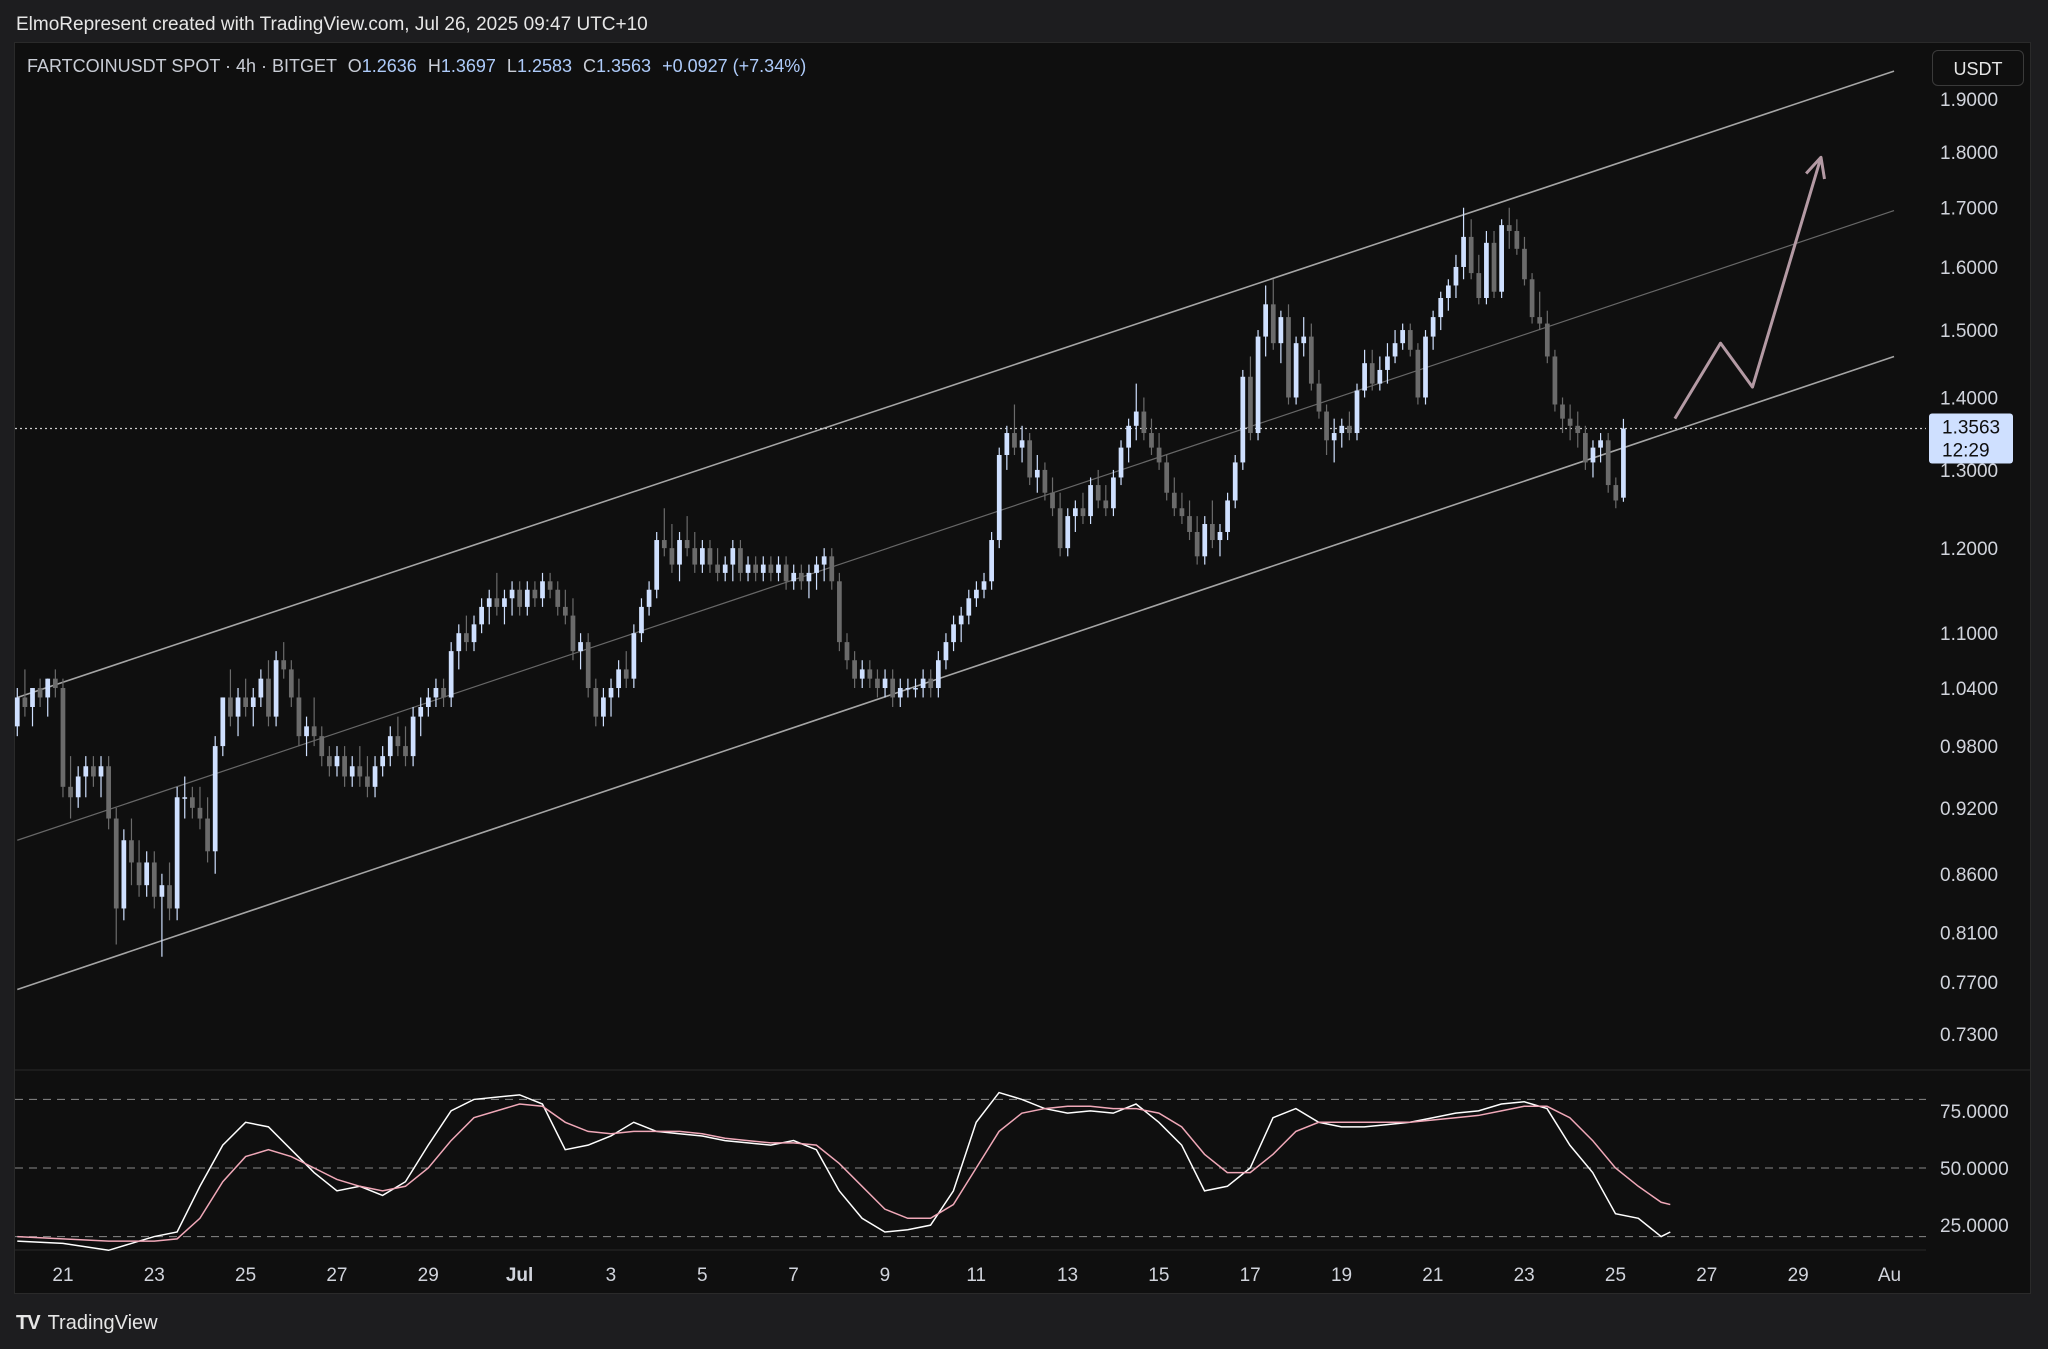 The image size is (2048, 1349). What do you see at coordinates (1969, 471) in the screenshot?
I see `y-tick-label: 1.3000` at bounding box center [1969, 471].